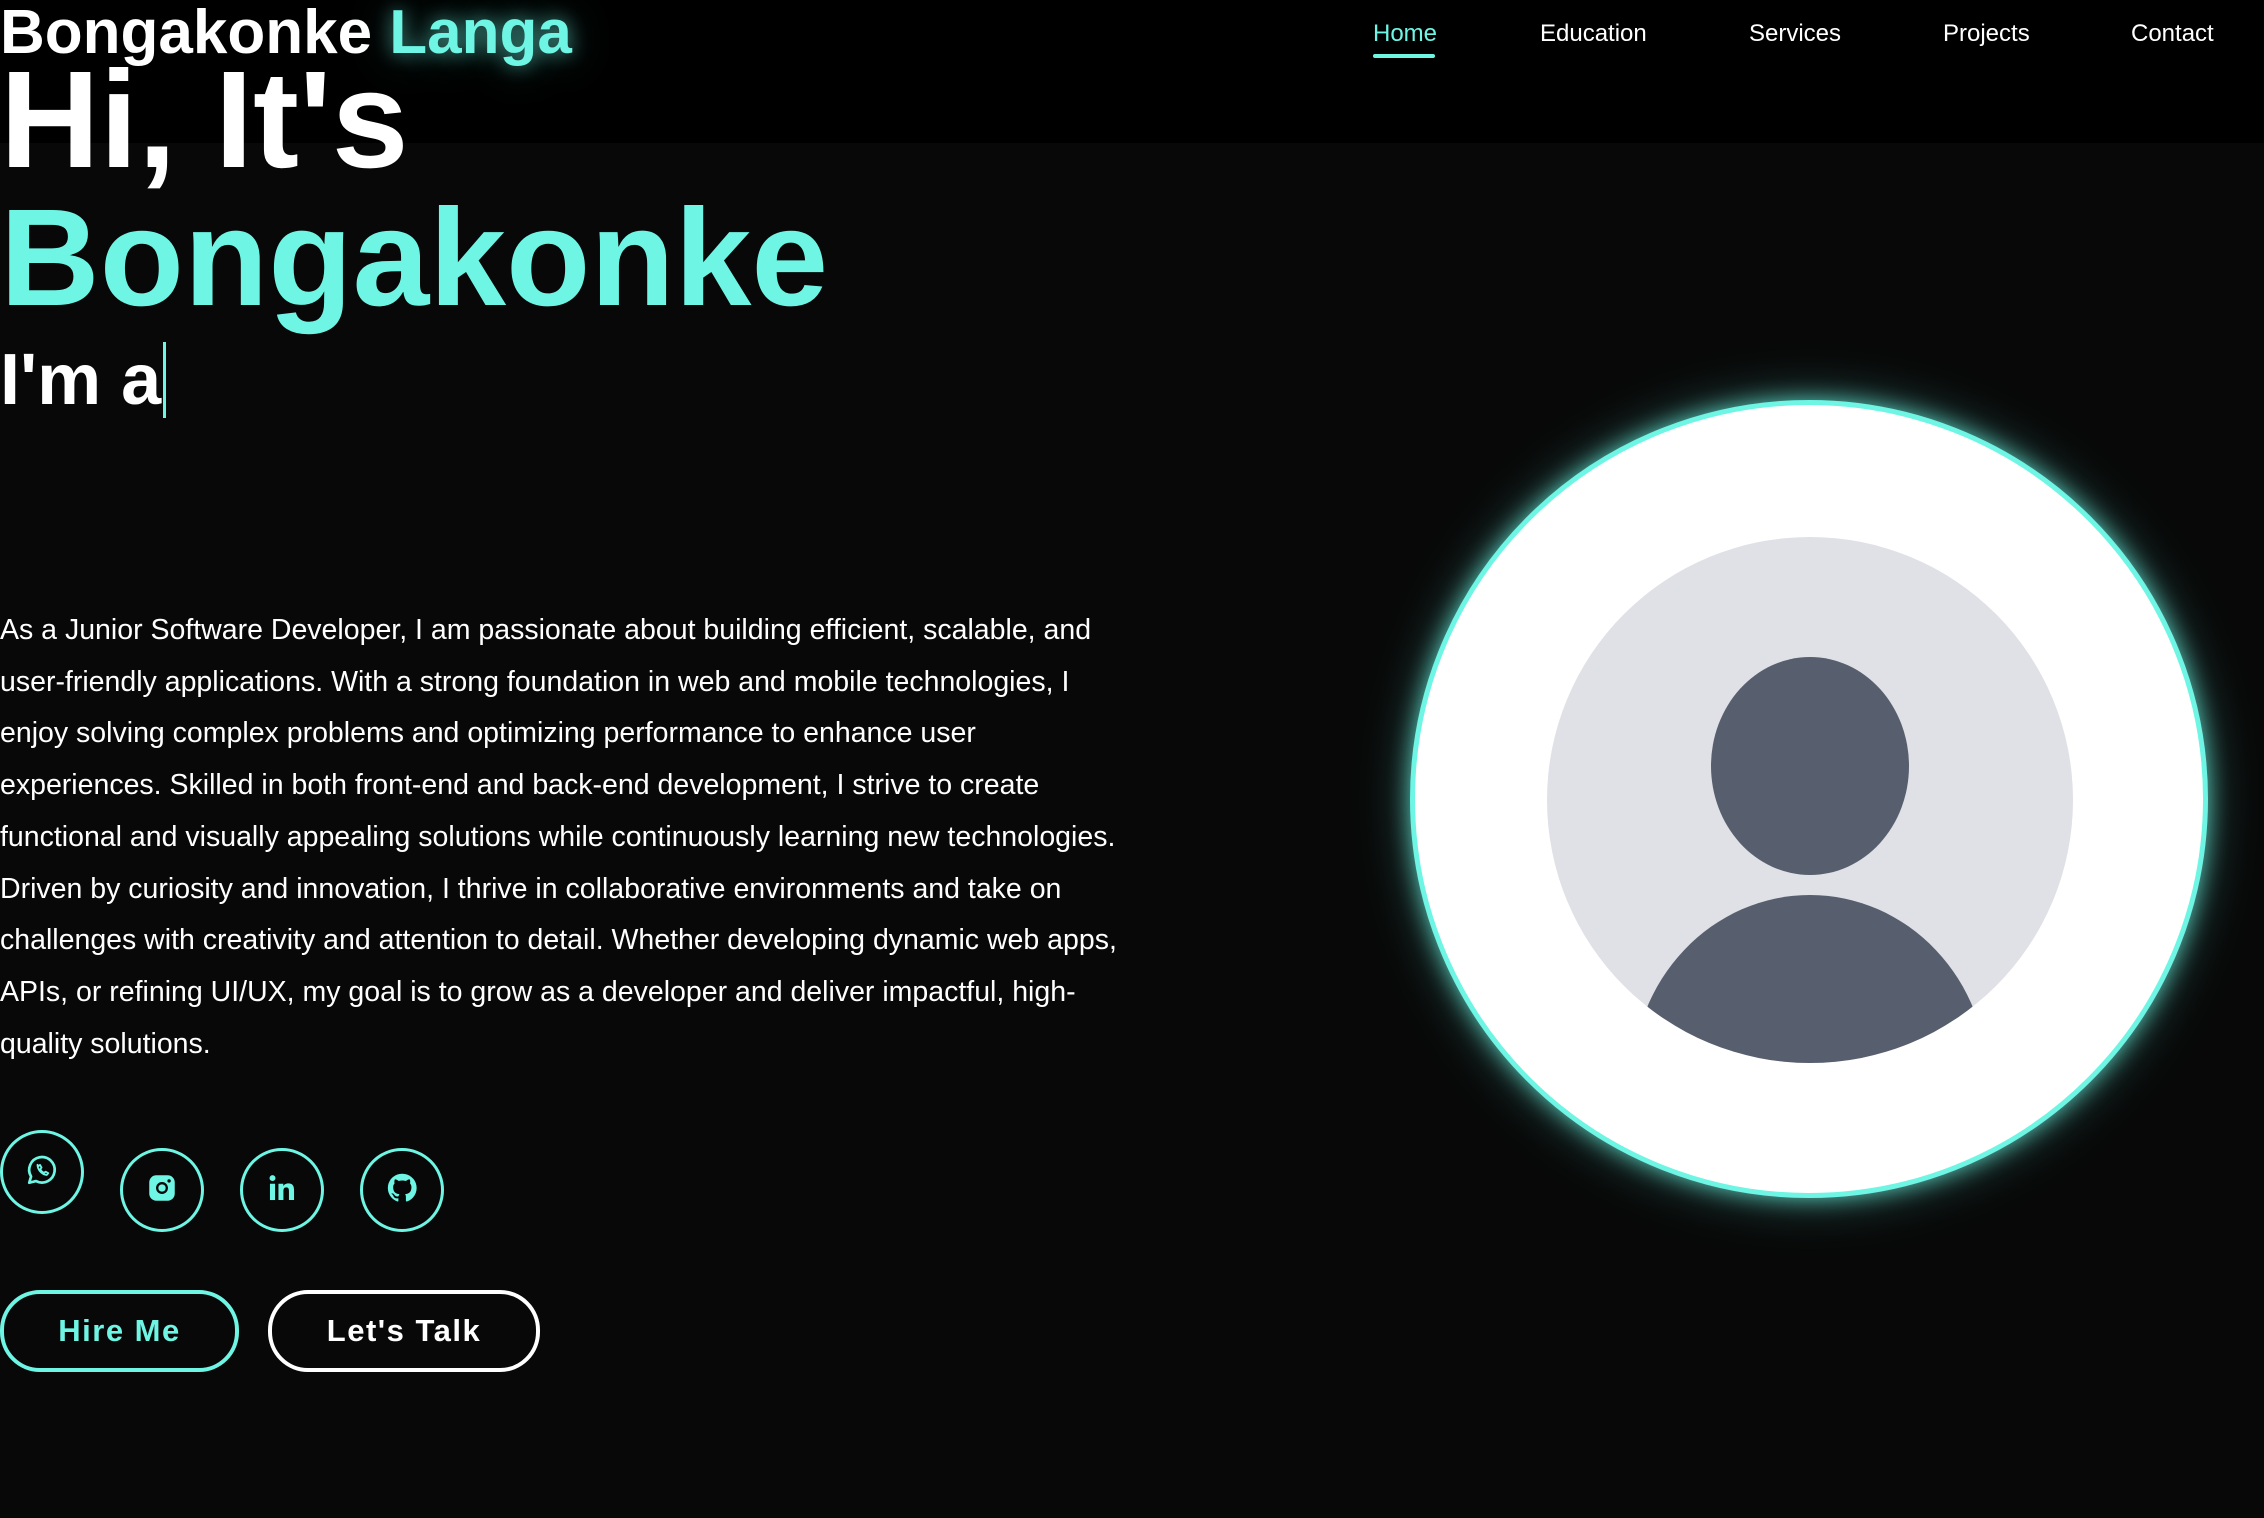 This screenshot has height=1518, width=2264. I want to click on hero-name: Bongakonke, so click(414, 258).